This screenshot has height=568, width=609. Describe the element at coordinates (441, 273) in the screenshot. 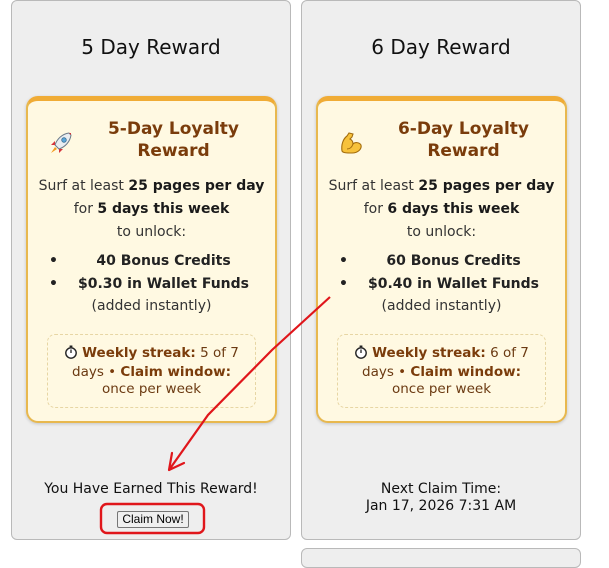

I see `reward-list: • 60 Bonus Credits • $0.40 in Wallet Funds` at that location.